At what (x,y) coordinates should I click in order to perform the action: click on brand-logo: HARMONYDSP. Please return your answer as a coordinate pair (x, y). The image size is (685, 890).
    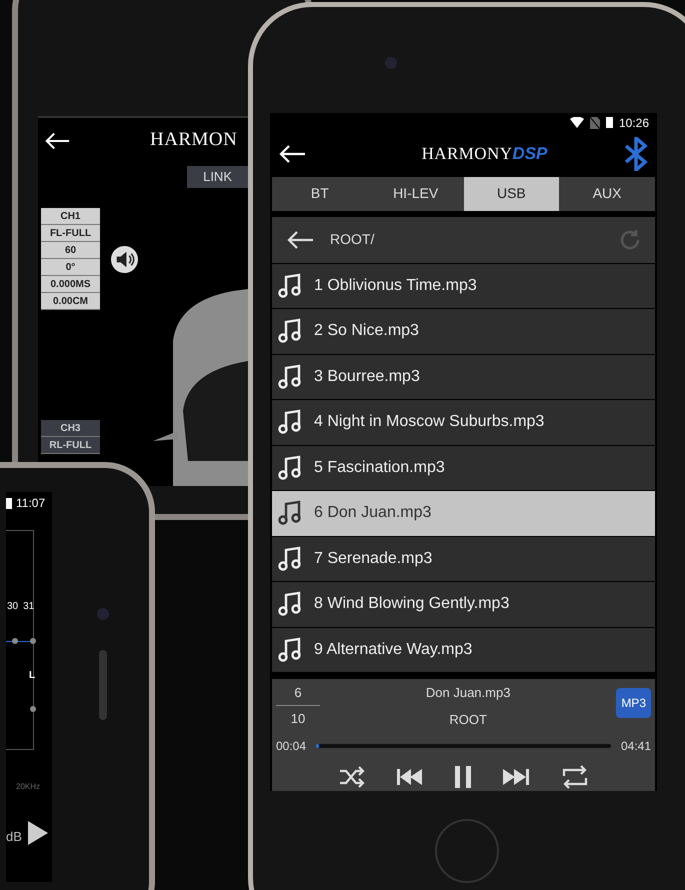
    Looking at the image, I should click on (485, 154).